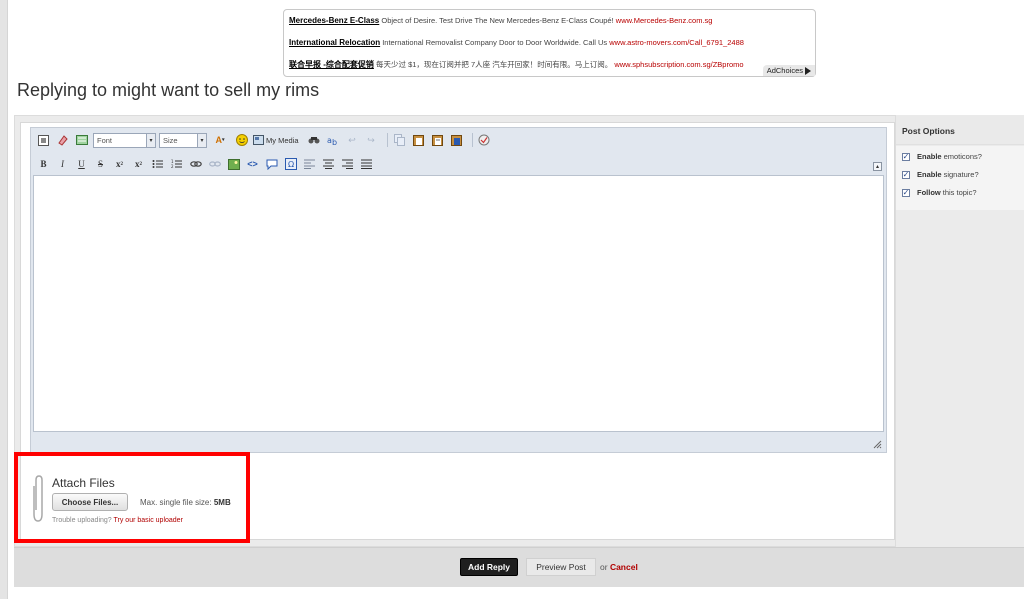 Image resolution: width=1024 pixels, height=599 pixels. What do you see at coordinates (334, 42) in the screenshot?
I see `ad-title: International Relocation` at bounding box center [334, 42].